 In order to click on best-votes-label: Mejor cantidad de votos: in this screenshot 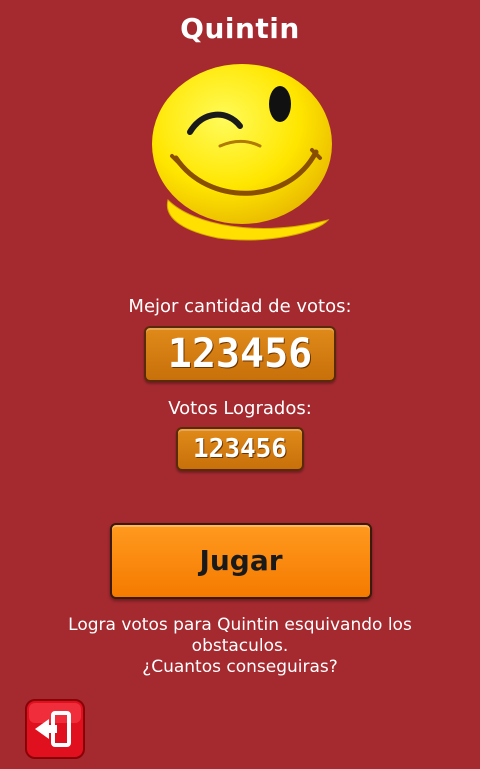, I will do `click(240, 306)`.